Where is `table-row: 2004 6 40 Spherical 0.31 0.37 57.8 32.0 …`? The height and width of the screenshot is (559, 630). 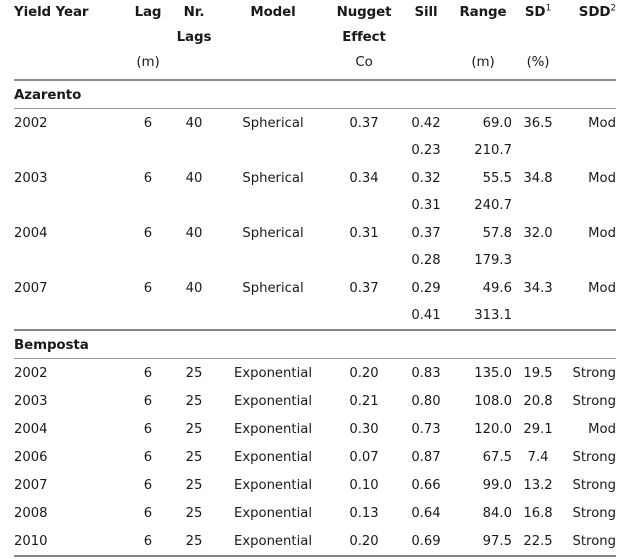
table-row: 2004 6 40 Spherical 0.31 0.37 57.8 32.0 … is located at coordinates (315, 233).